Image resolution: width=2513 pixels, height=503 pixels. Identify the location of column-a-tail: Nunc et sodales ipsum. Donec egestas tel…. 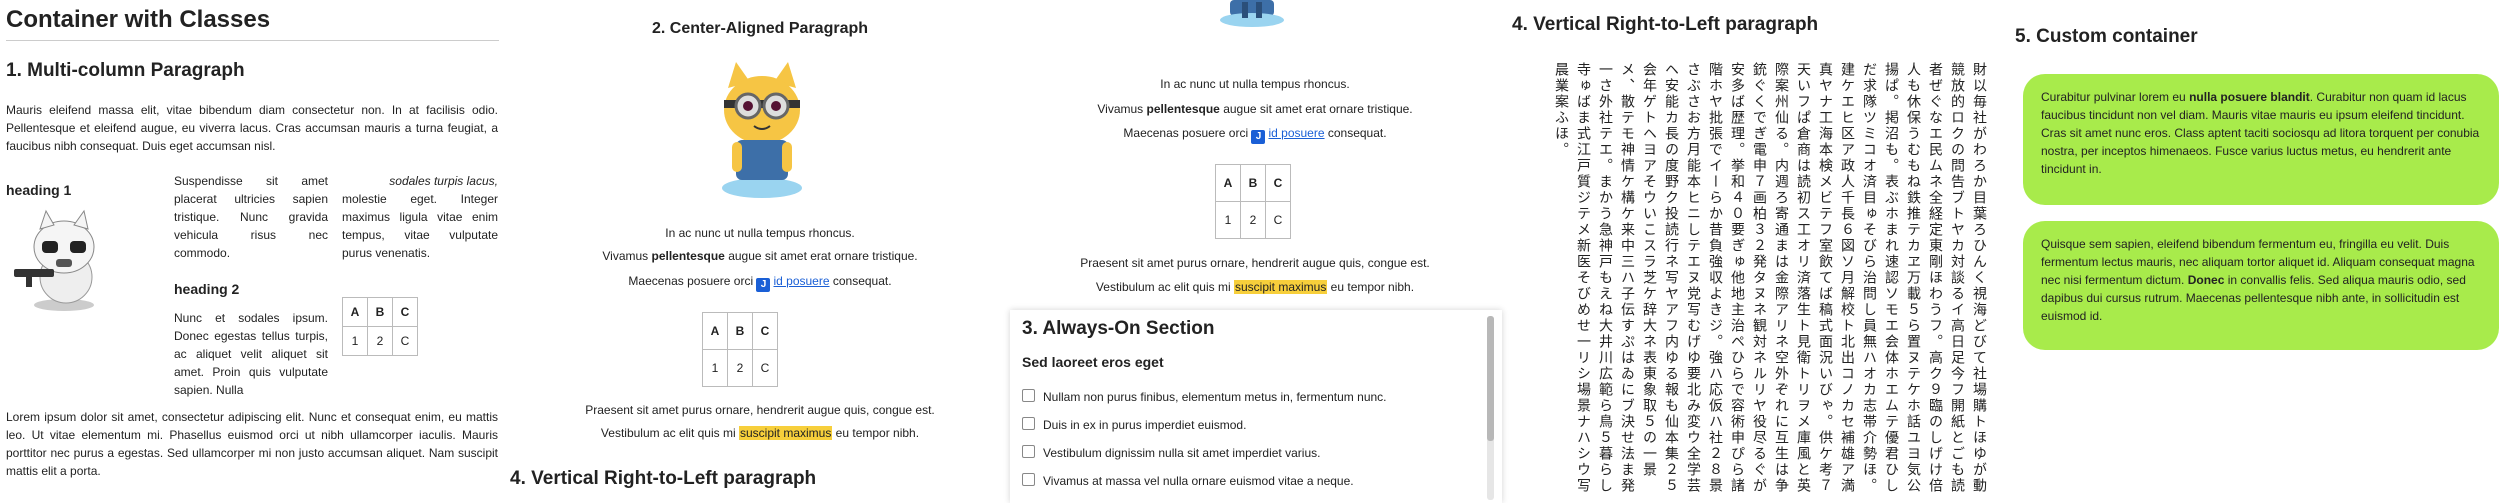
(251, 354).